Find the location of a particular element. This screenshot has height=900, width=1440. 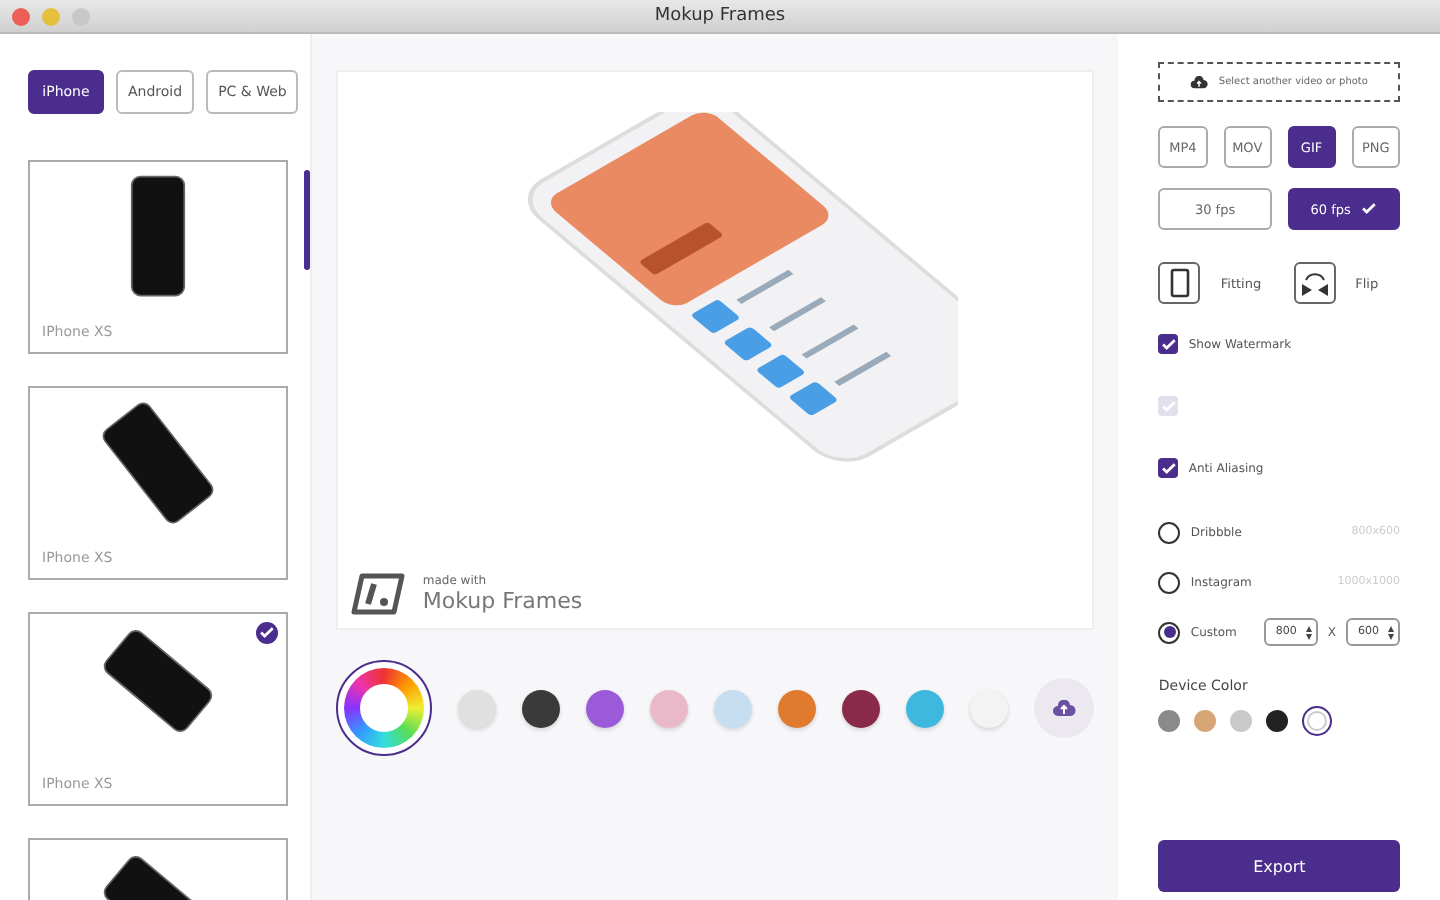

color-wheel-button is located at coordinates (384, 708).